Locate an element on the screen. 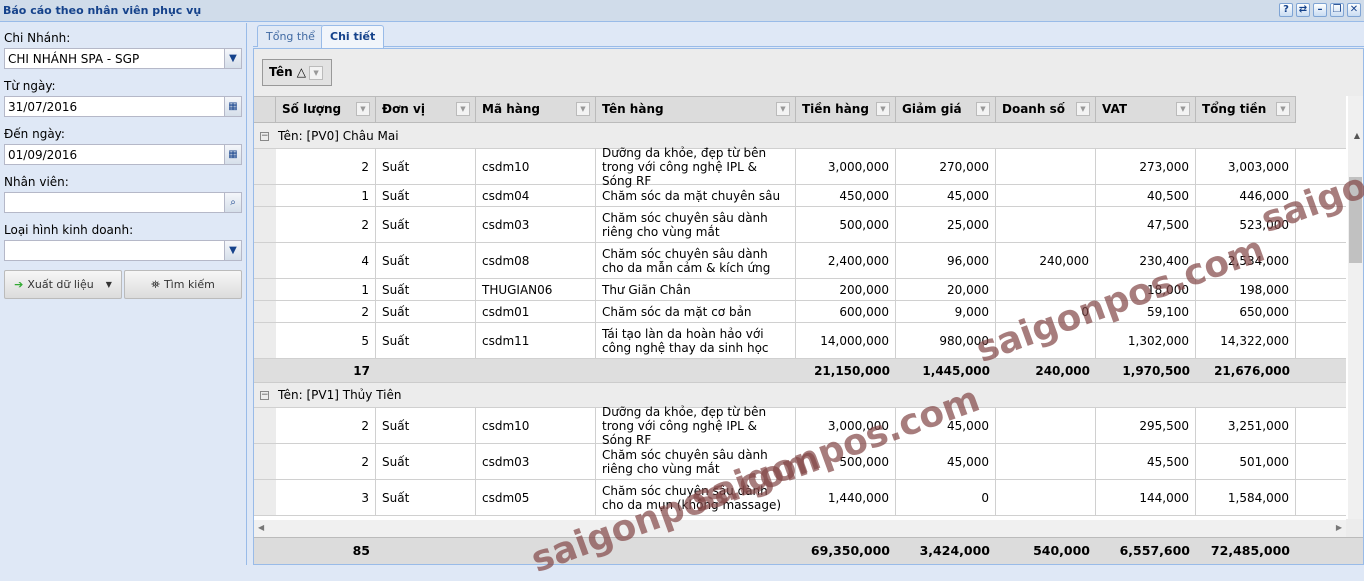 The height and width of the screenshot is (581, 1364). vertical-scrollbar: ▲ is located at coordinates (1354, 307).